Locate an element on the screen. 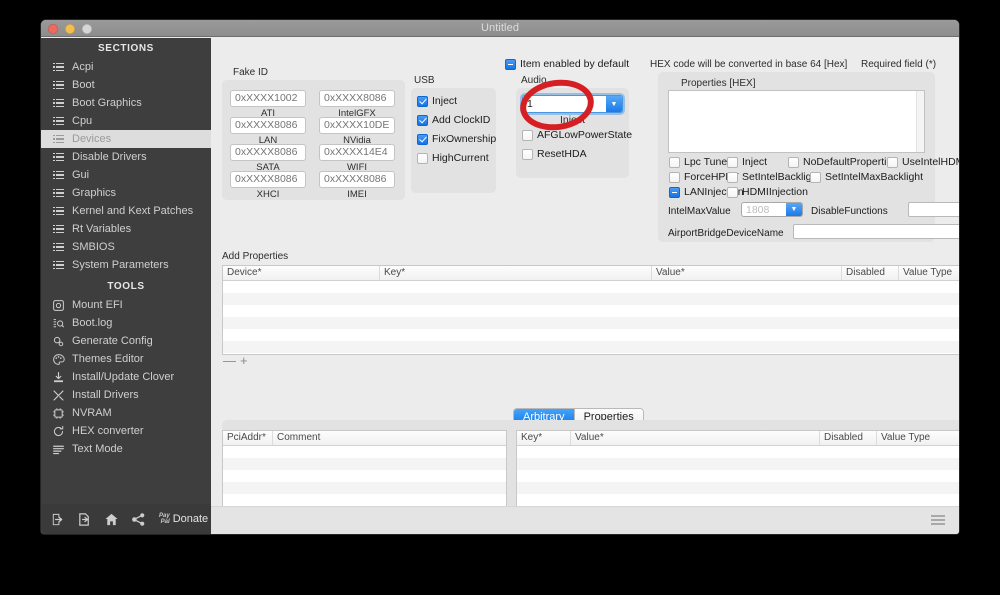 This screenshot has width=1000, height=595. usb-inject-checkbox: Inject is located at coordinates (456, 101).